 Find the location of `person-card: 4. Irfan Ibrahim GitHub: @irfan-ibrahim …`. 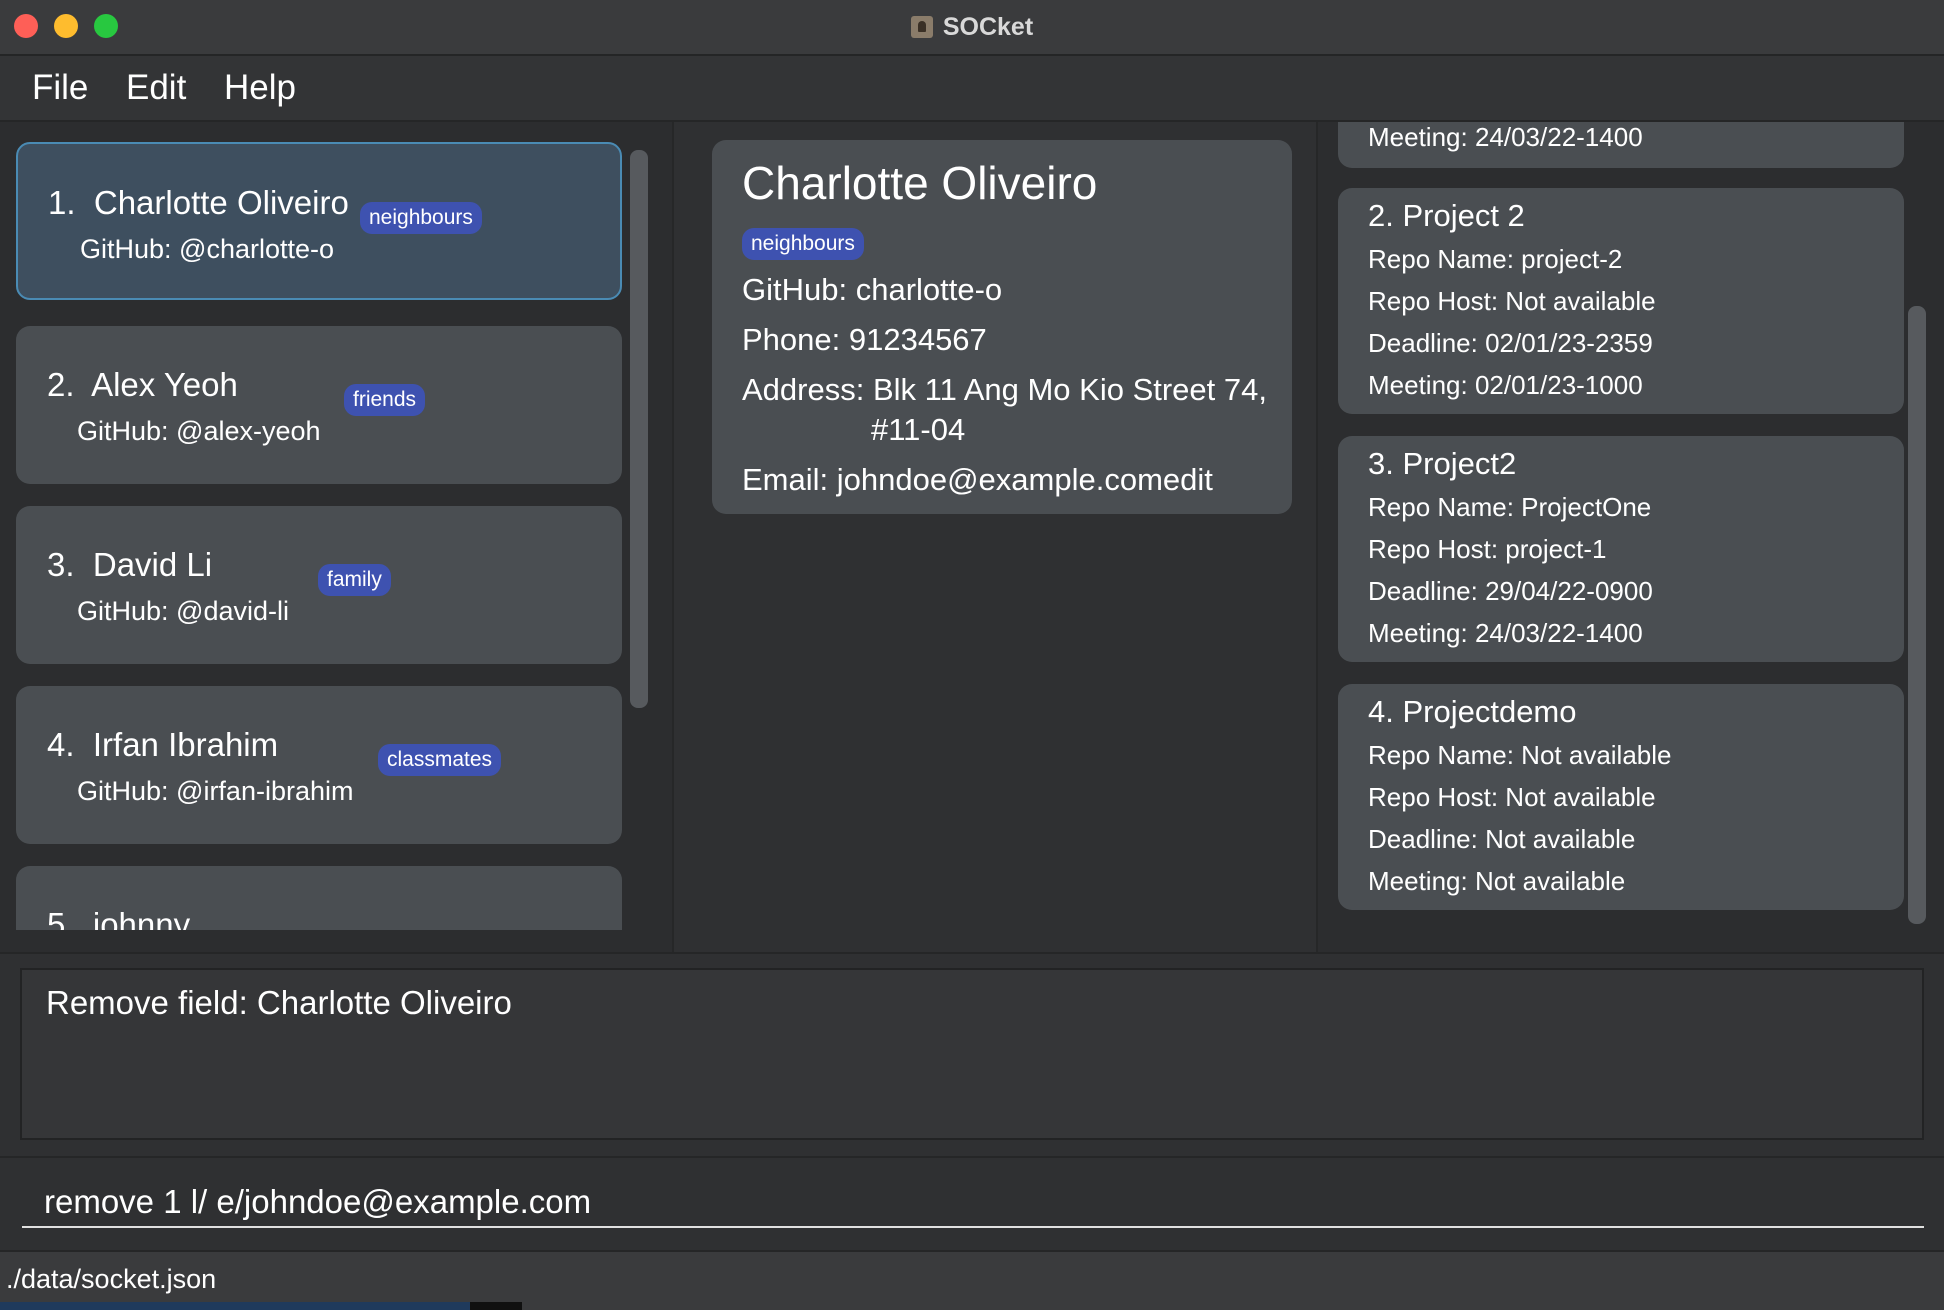

person-card: 4. Irfan Ibrahim GitHub: @irfan-ibrahim … is located at coordinates (319, 765).